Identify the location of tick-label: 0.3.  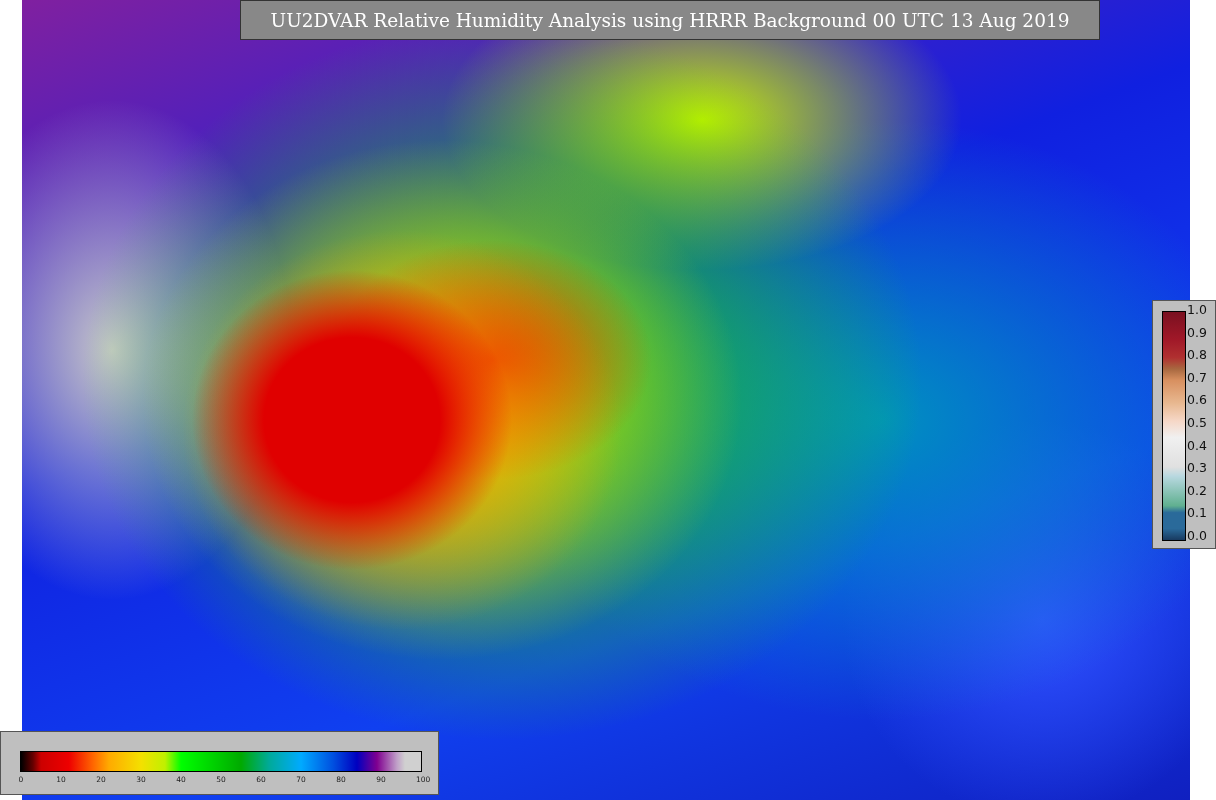
(1197, 468).